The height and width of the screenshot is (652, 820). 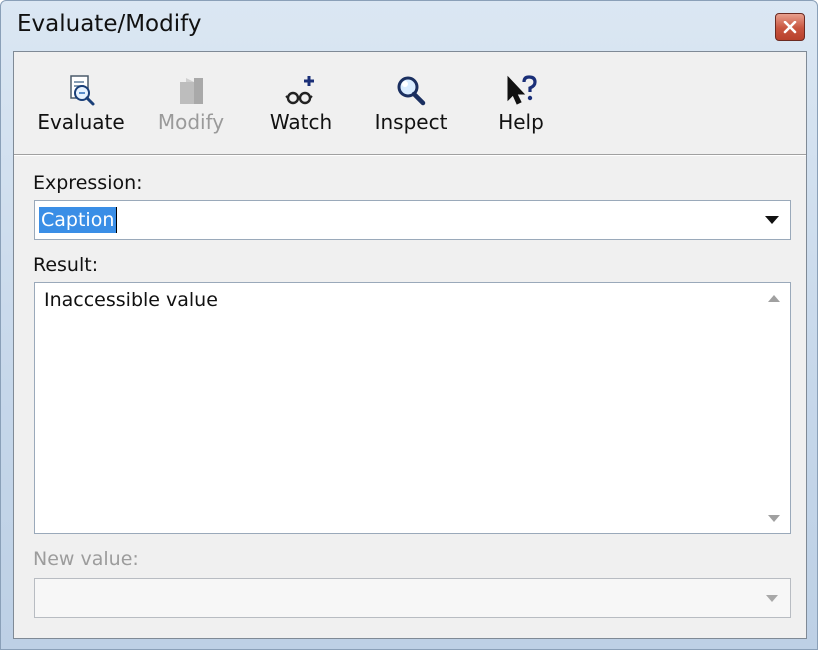 What do you see at coordinates (299, 90) in the screenshot?
I see `watch-icon` at bounding box center [299, 90].